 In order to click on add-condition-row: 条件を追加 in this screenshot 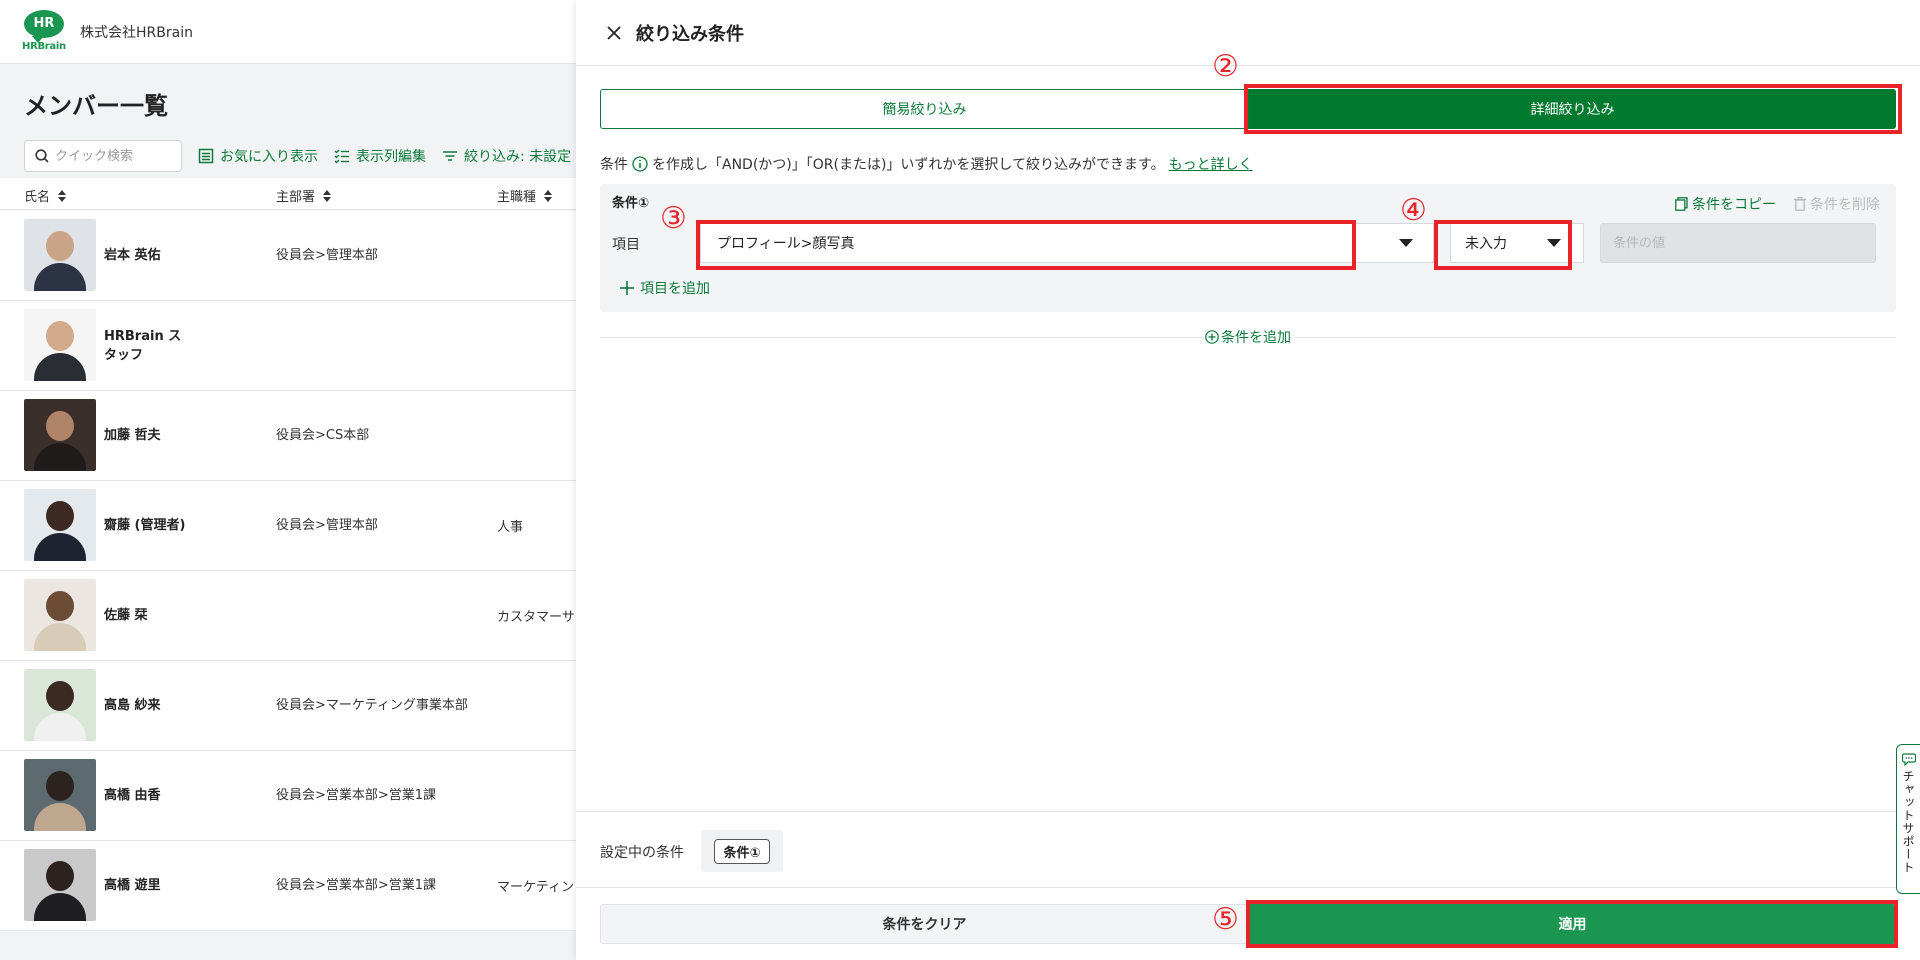, I will do `click(1248, 338)`.